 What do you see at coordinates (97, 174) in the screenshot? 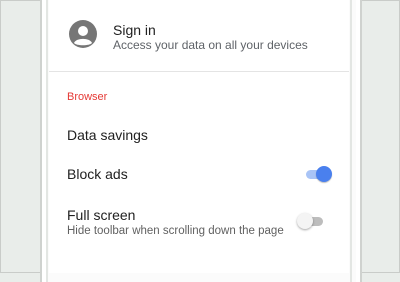
I see `block-ads-label: Block ads` at bounding box center [97, 174].